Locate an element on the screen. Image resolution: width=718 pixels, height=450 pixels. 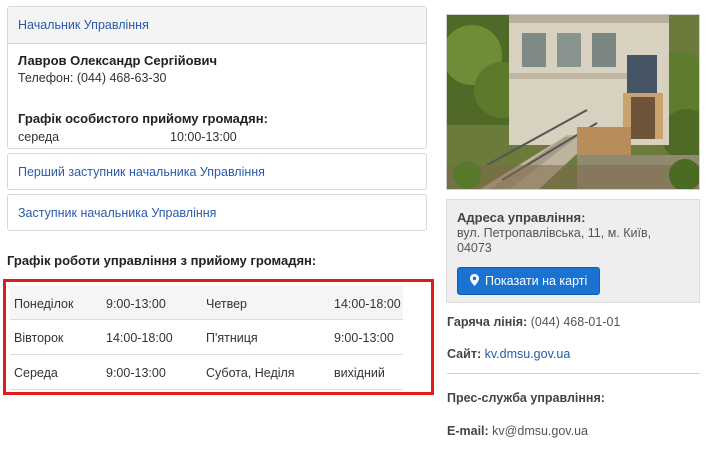
phone-label: Телефон: is located at coordinates (46, 78).